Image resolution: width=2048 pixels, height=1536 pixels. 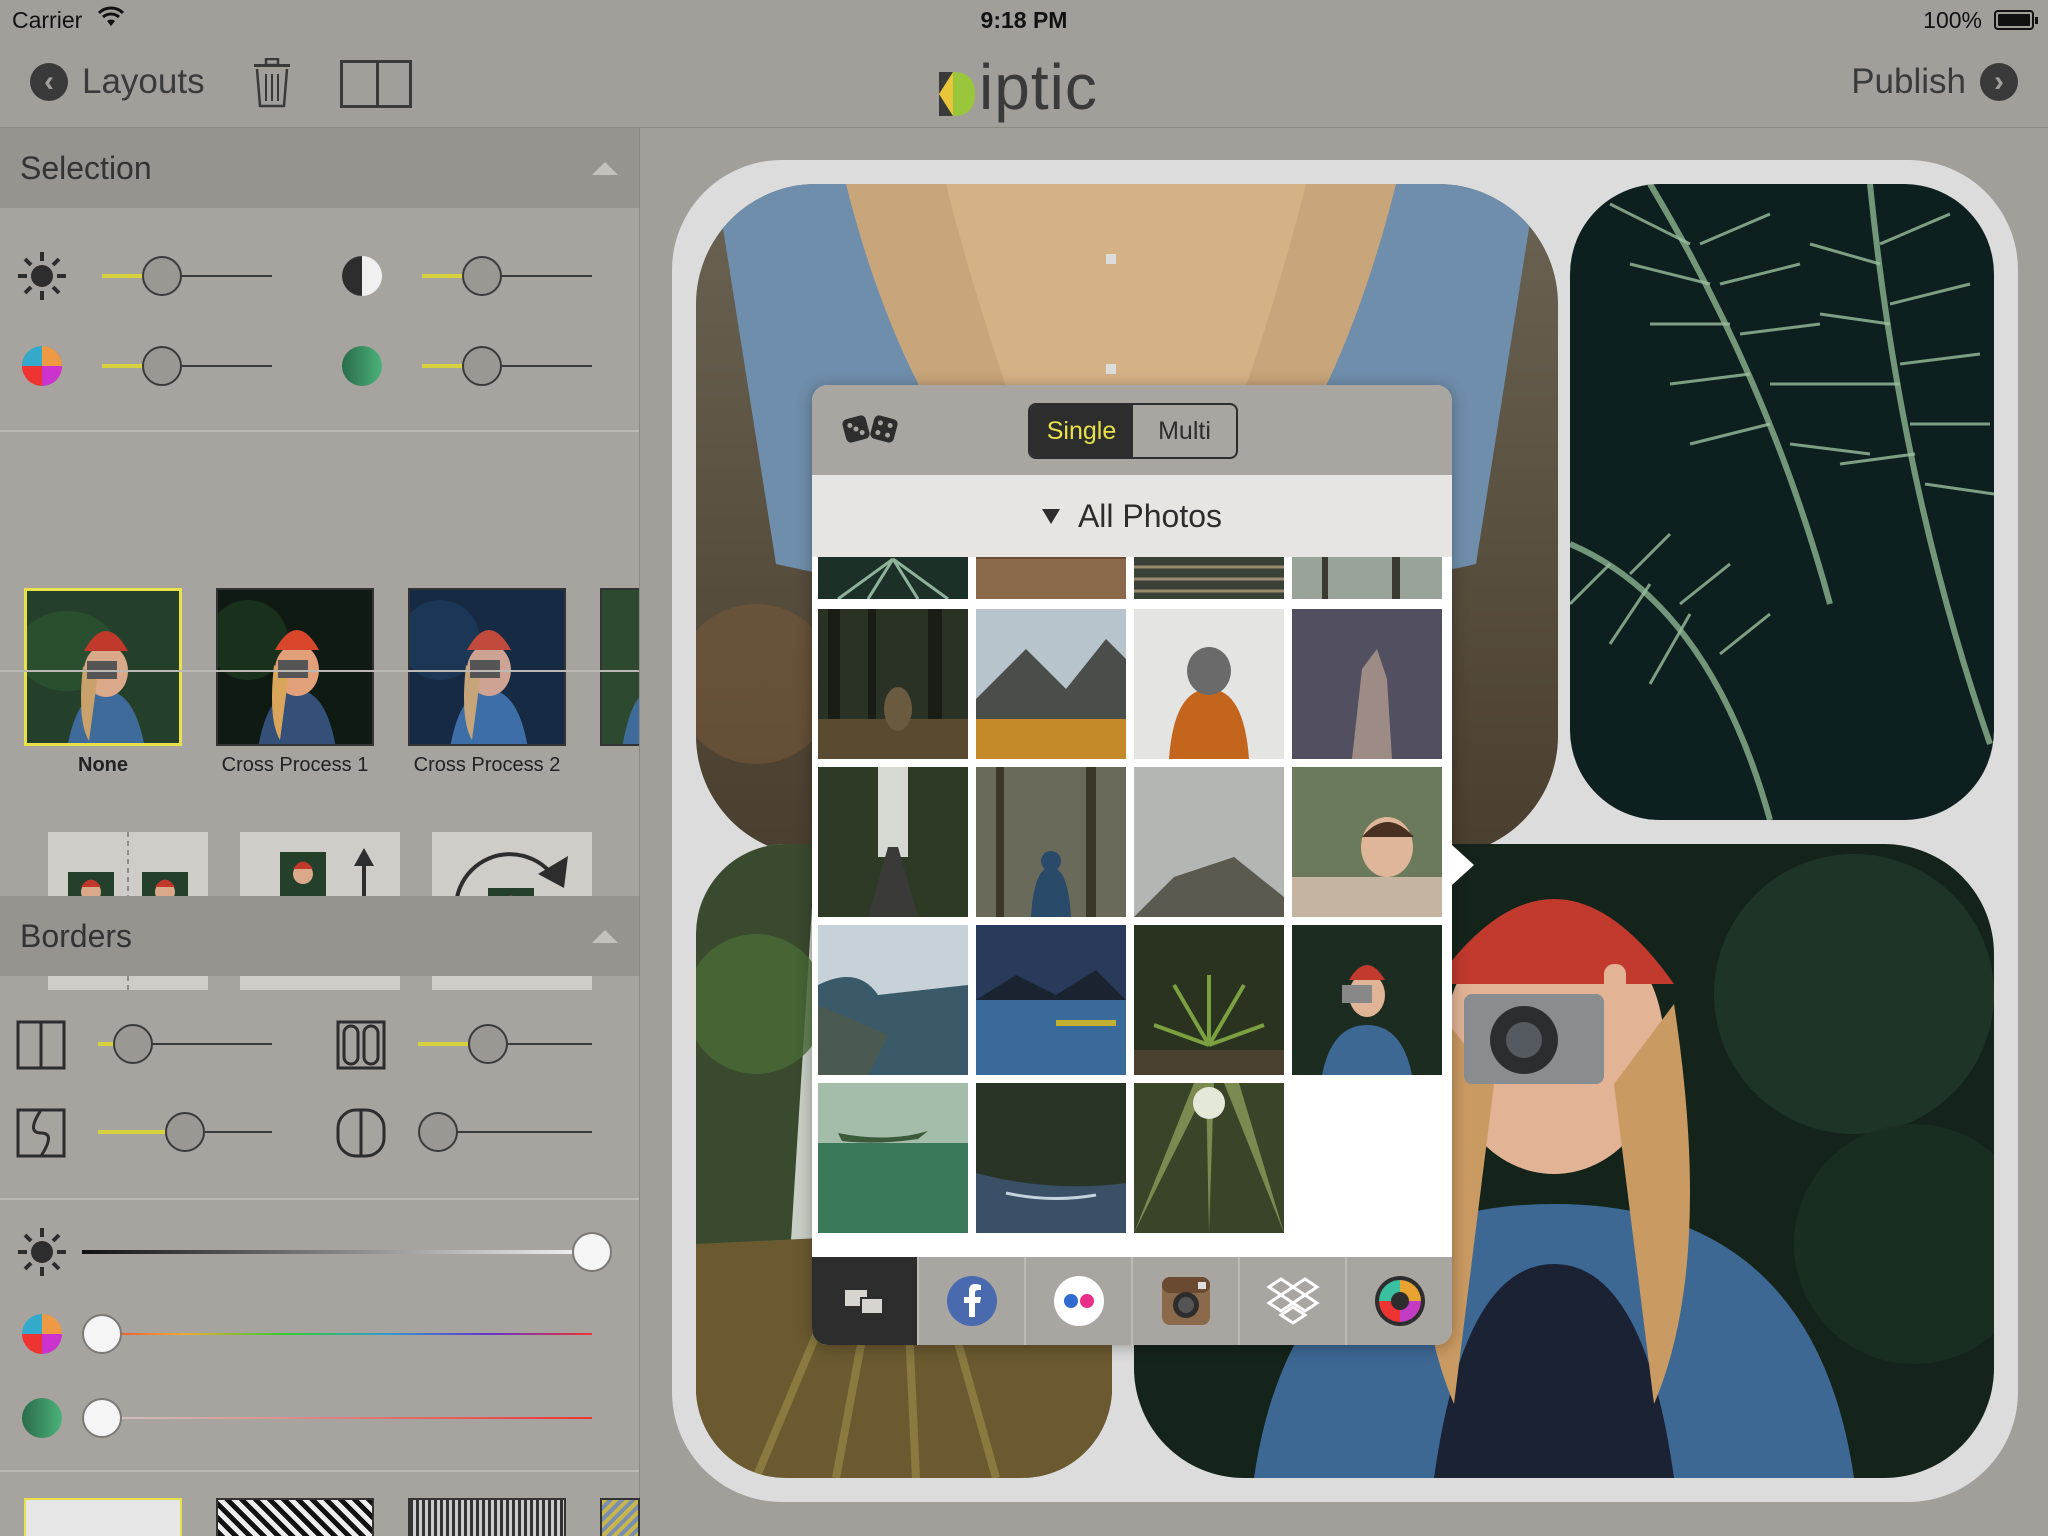 I want to click on border-saturation-icon, so click(x=42, y=1420).